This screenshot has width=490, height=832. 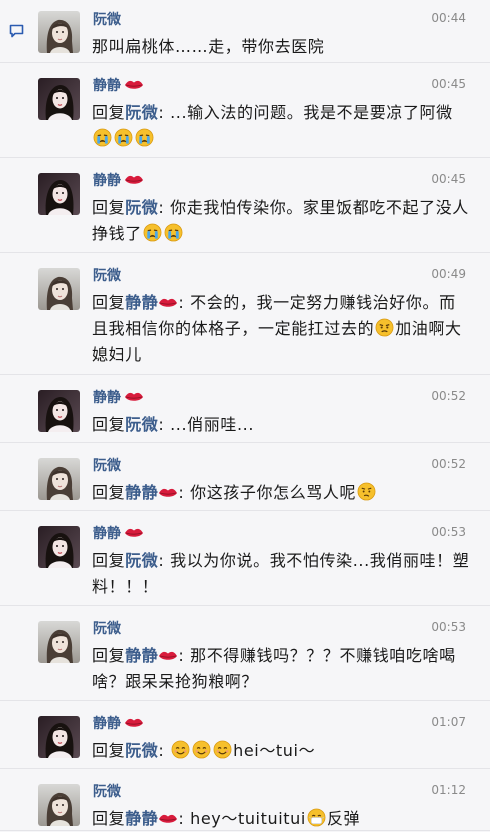 I want to click on timestamp: 00:49, so click(x=448, y=274).